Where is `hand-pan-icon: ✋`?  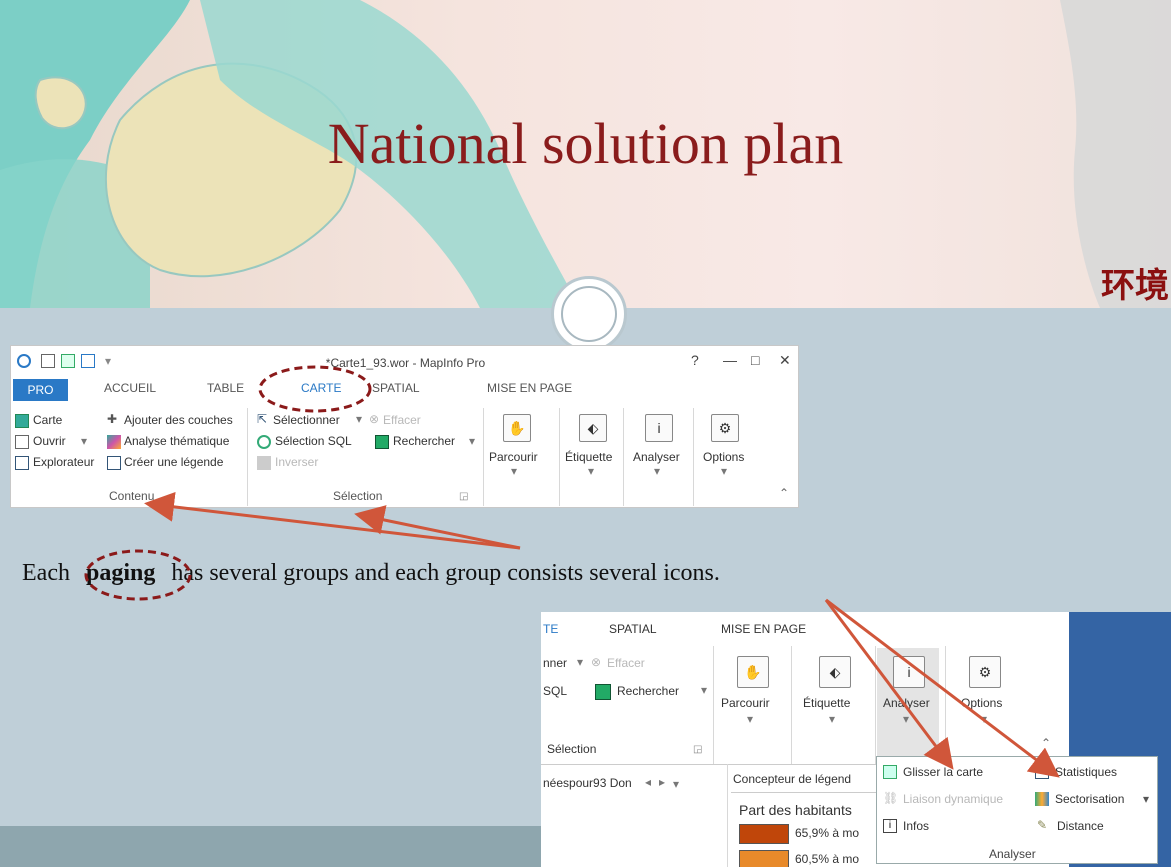
hand-pan-icon: ✋ is located at coordinates (517, 428).